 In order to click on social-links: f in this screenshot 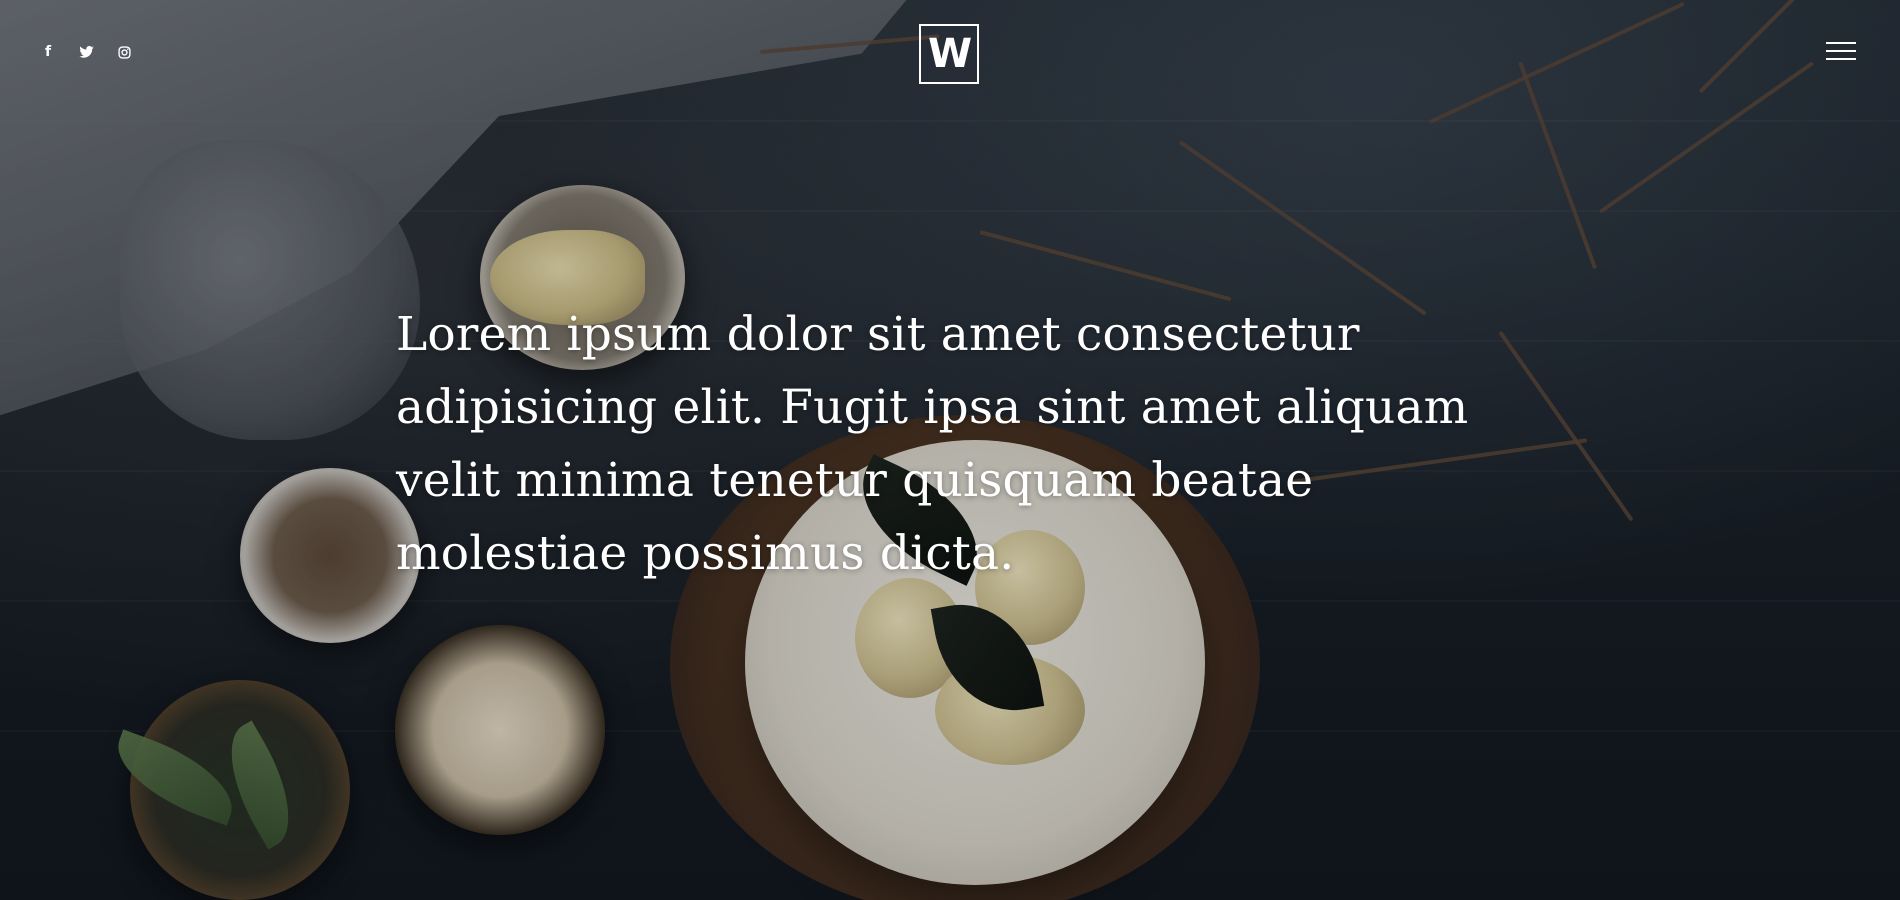, I will do `click(86, 52)`.